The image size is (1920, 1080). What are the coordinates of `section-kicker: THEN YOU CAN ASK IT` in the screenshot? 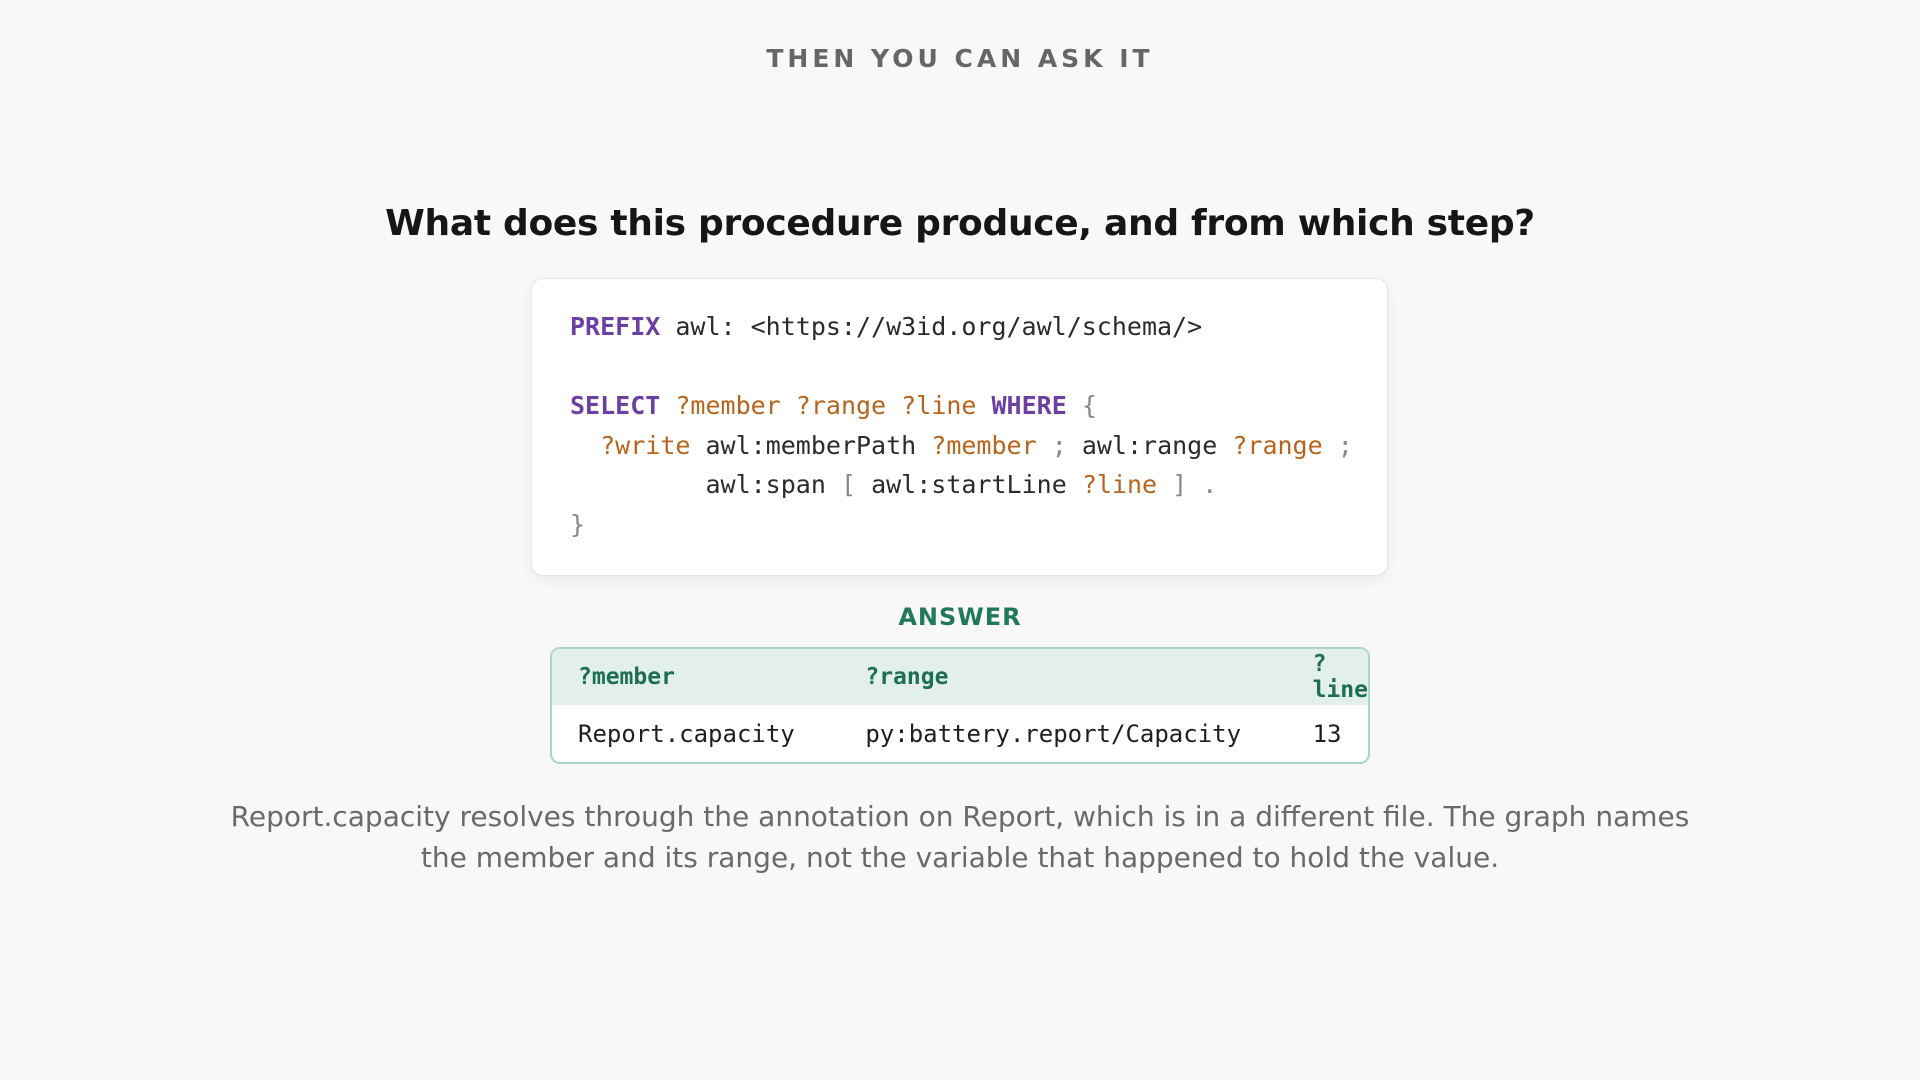 It's located at (960, 58).